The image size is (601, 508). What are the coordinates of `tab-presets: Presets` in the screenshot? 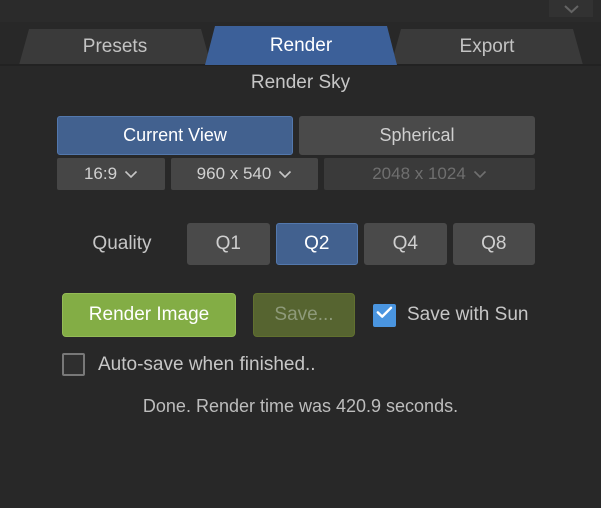 It's located at (115, 47).